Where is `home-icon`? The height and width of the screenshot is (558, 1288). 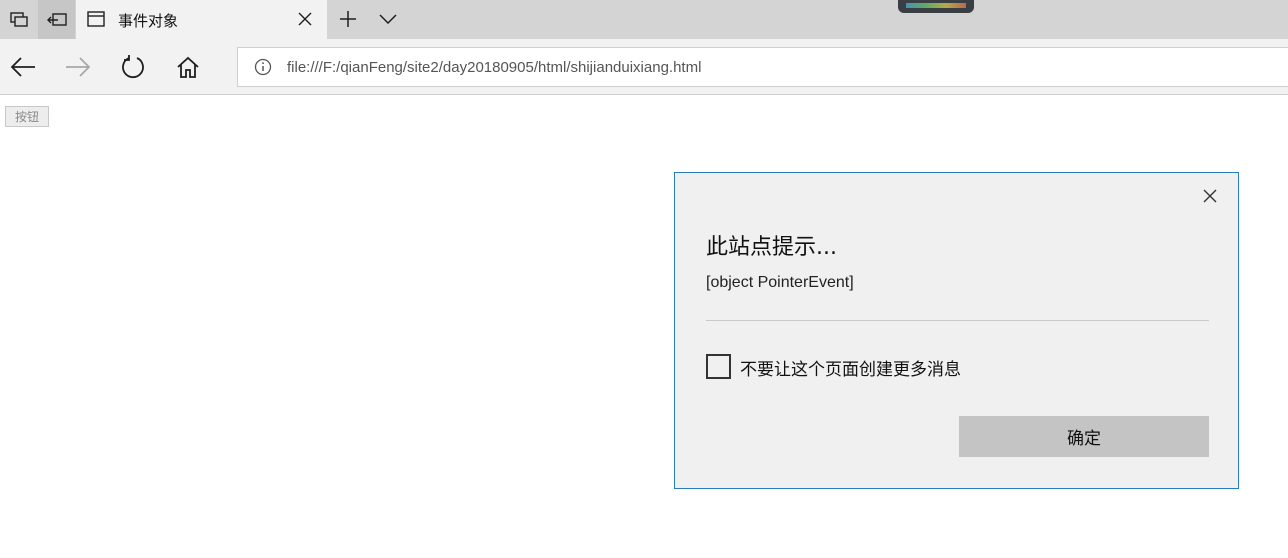 home-icon is located at coordinates (188, 67).